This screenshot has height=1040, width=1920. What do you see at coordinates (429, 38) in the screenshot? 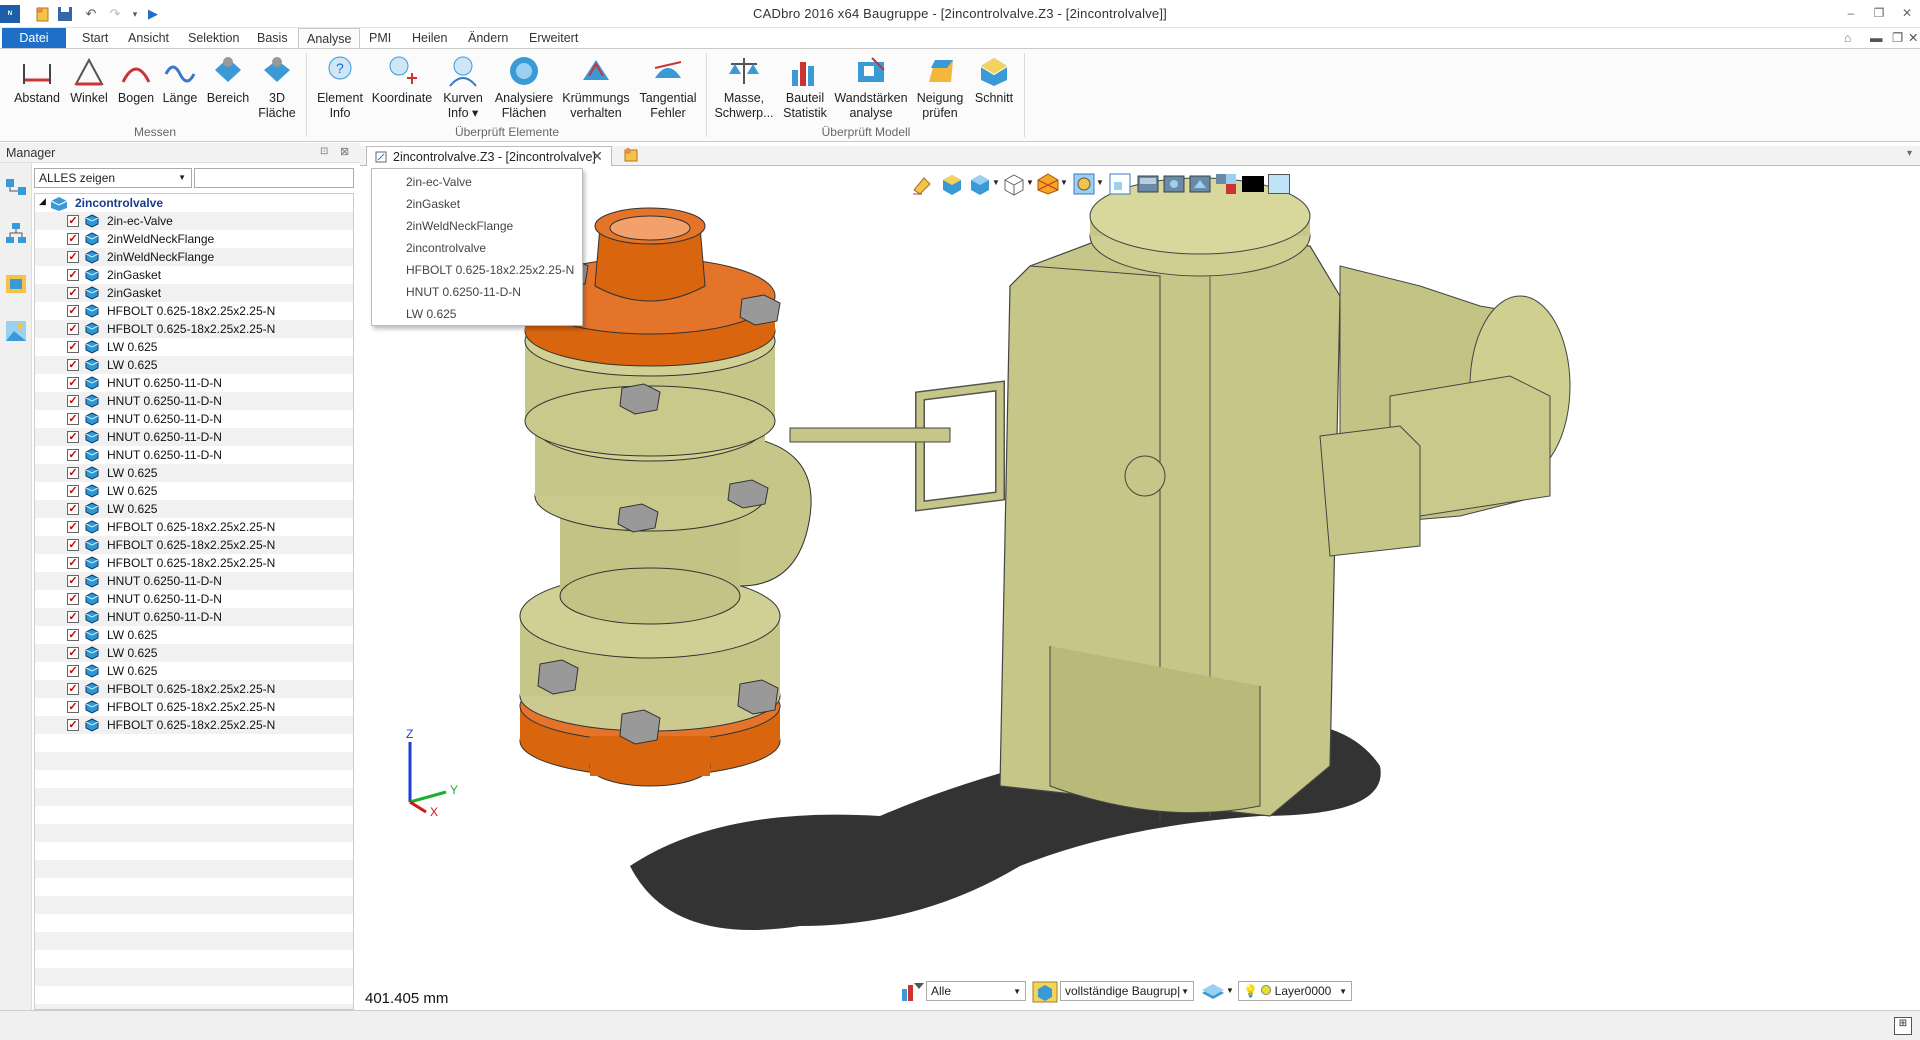
I see `tab-heilen: Heilen` at bounding box center [429, 38].